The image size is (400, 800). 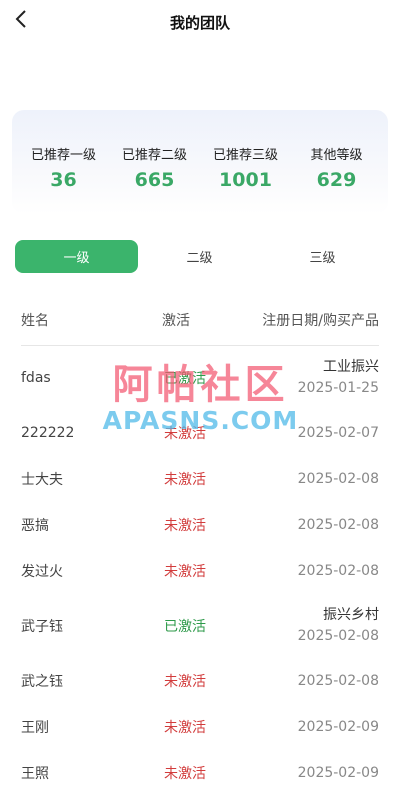 What do you see at coordinates (336, 179) in the screenshot?
I see `stat-value: 629` at bounding box center [336, 179].